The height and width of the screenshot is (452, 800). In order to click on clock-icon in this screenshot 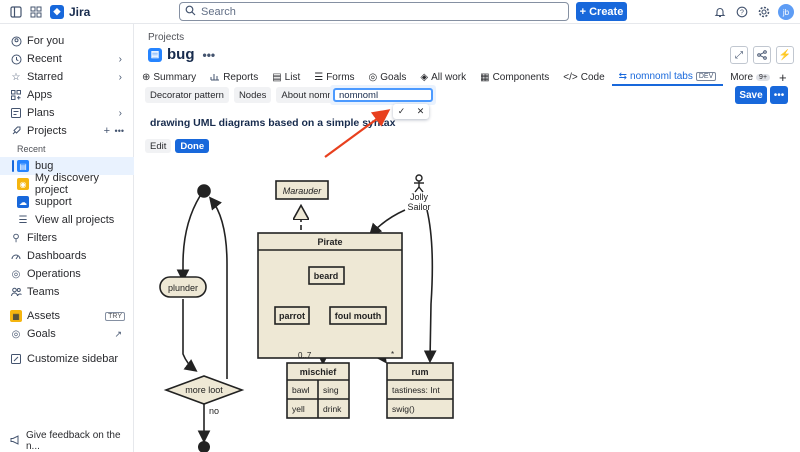, I will do `click(16, 59)`.